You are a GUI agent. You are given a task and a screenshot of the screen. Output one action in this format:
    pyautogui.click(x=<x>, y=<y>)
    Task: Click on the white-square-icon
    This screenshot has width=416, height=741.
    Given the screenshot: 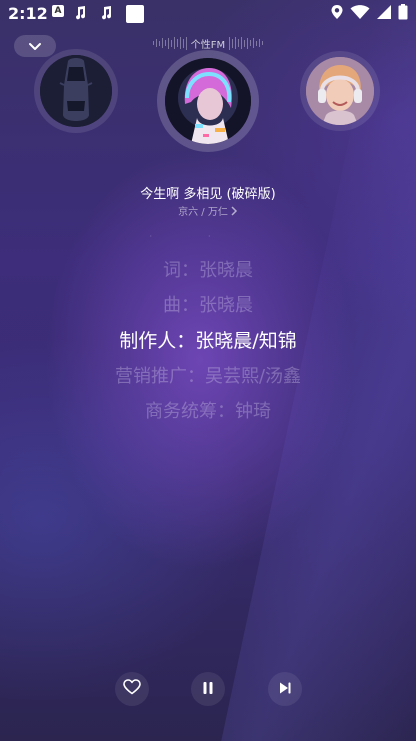 What is the action you would take?
    pyautogui.click(x=135, y=14)
    